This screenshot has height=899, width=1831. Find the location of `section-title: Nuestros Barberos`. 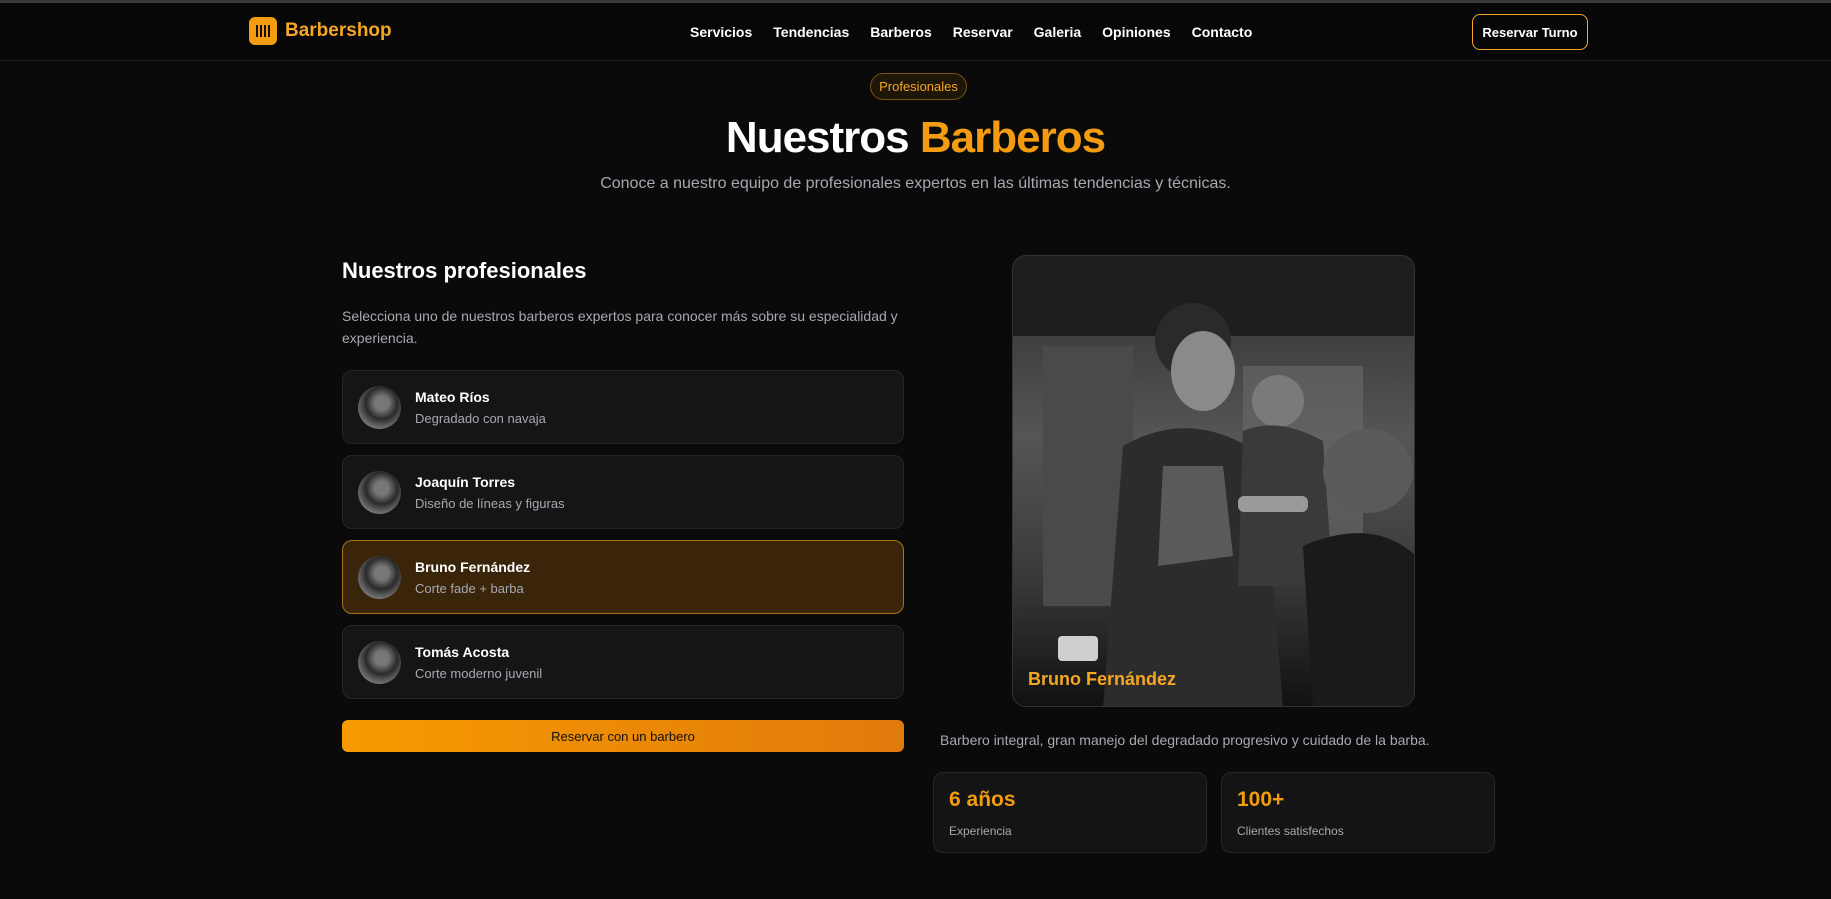

section-title: Nuestros Barberos is located at coordinates (915, 138).